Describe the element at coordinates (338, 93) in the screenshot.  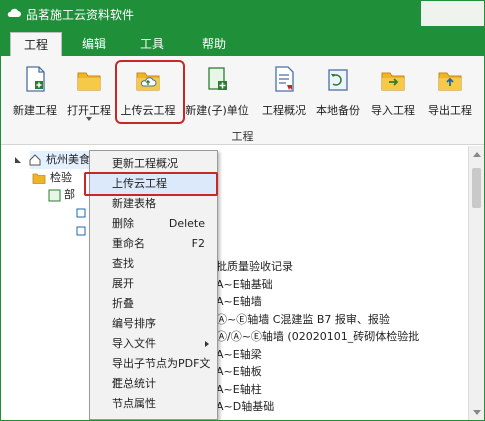
I see `local-backup-button: 本地备份` at that location.